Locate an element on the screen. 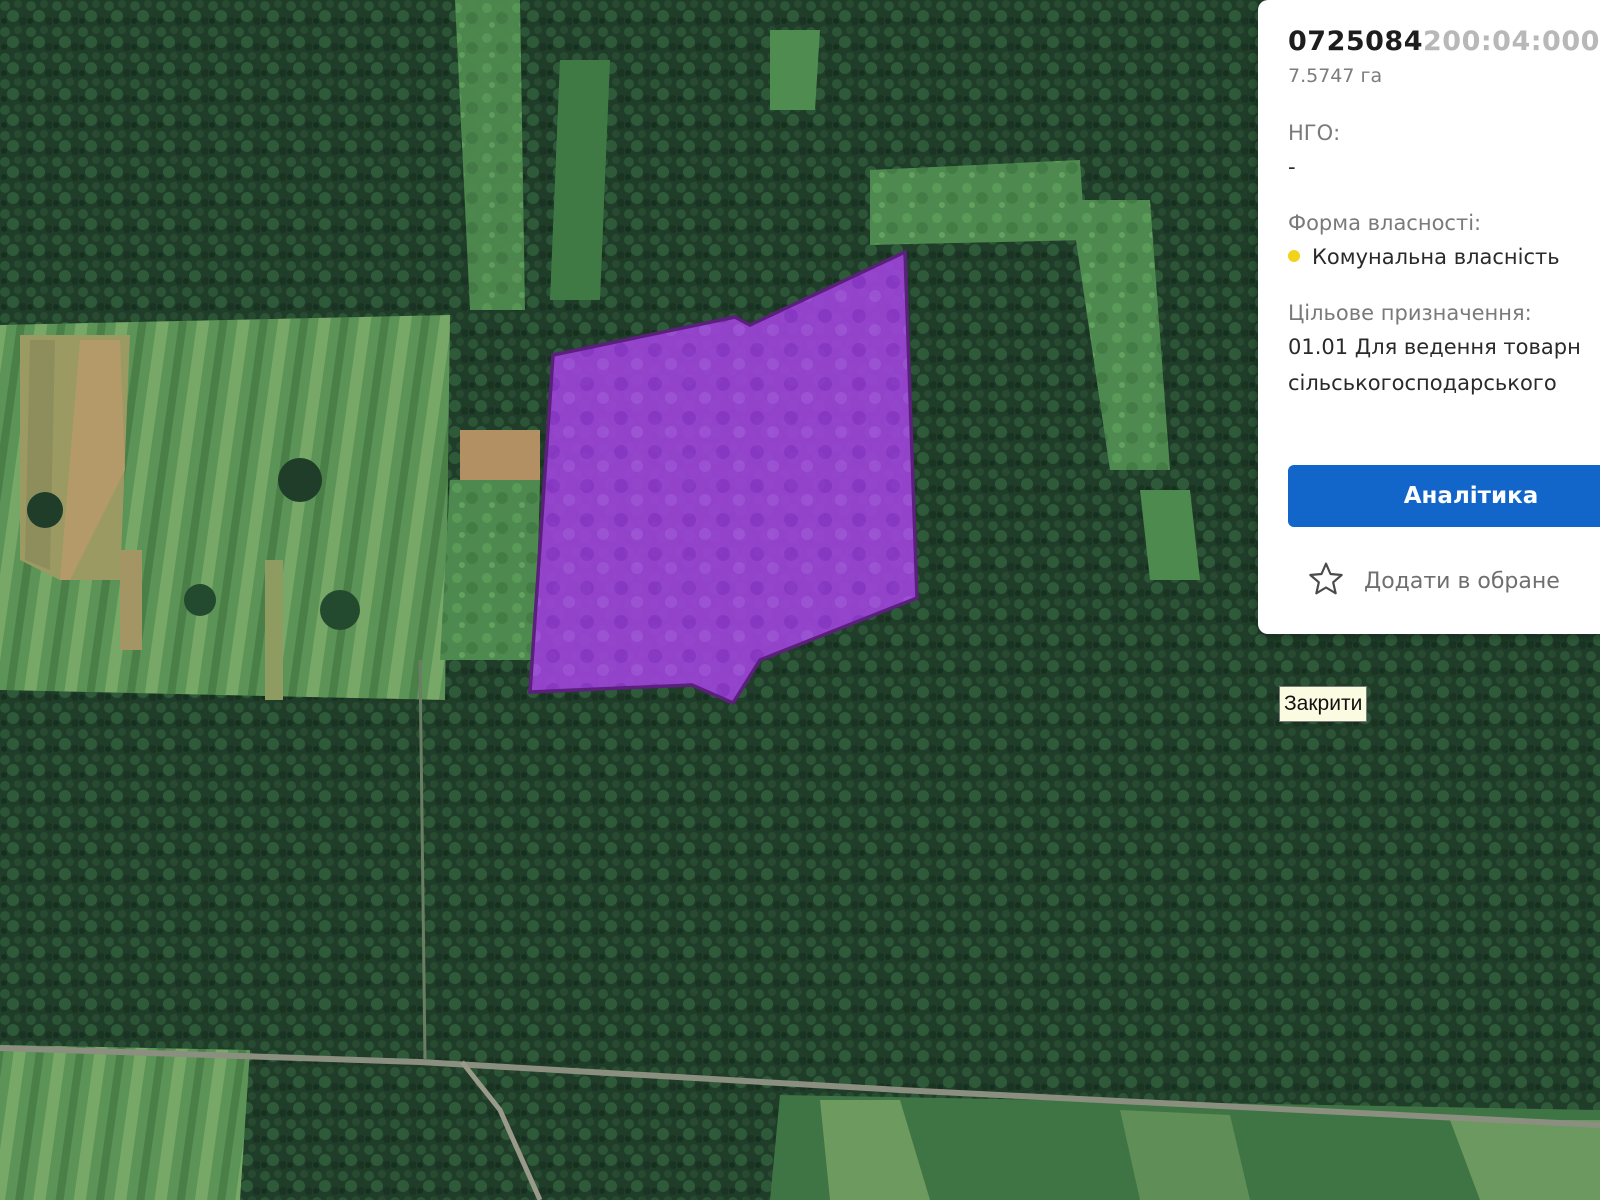 The image size is (1600, 1200). add-to-favorites-label: Додати в обране is located at coordinates (1462, 581).